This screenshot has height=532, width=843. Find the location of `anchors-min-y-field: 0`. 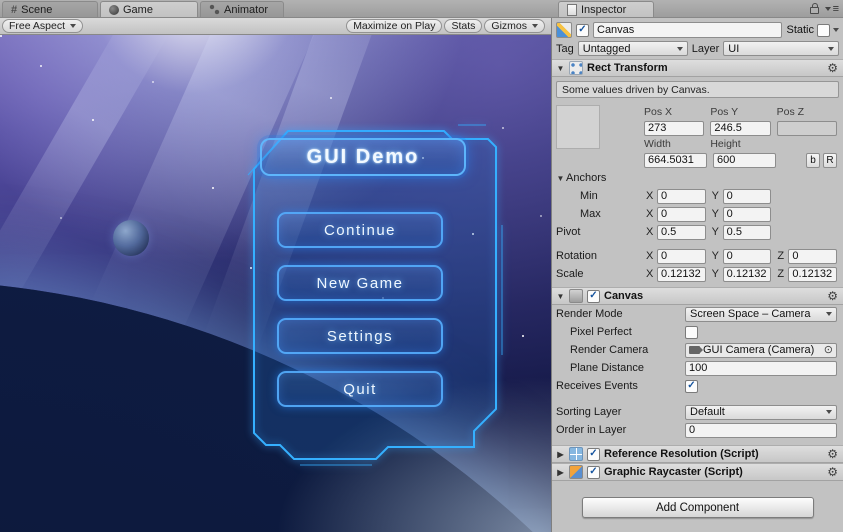

anchors-min-y-field: 0 is located at coordinates (747, 196).